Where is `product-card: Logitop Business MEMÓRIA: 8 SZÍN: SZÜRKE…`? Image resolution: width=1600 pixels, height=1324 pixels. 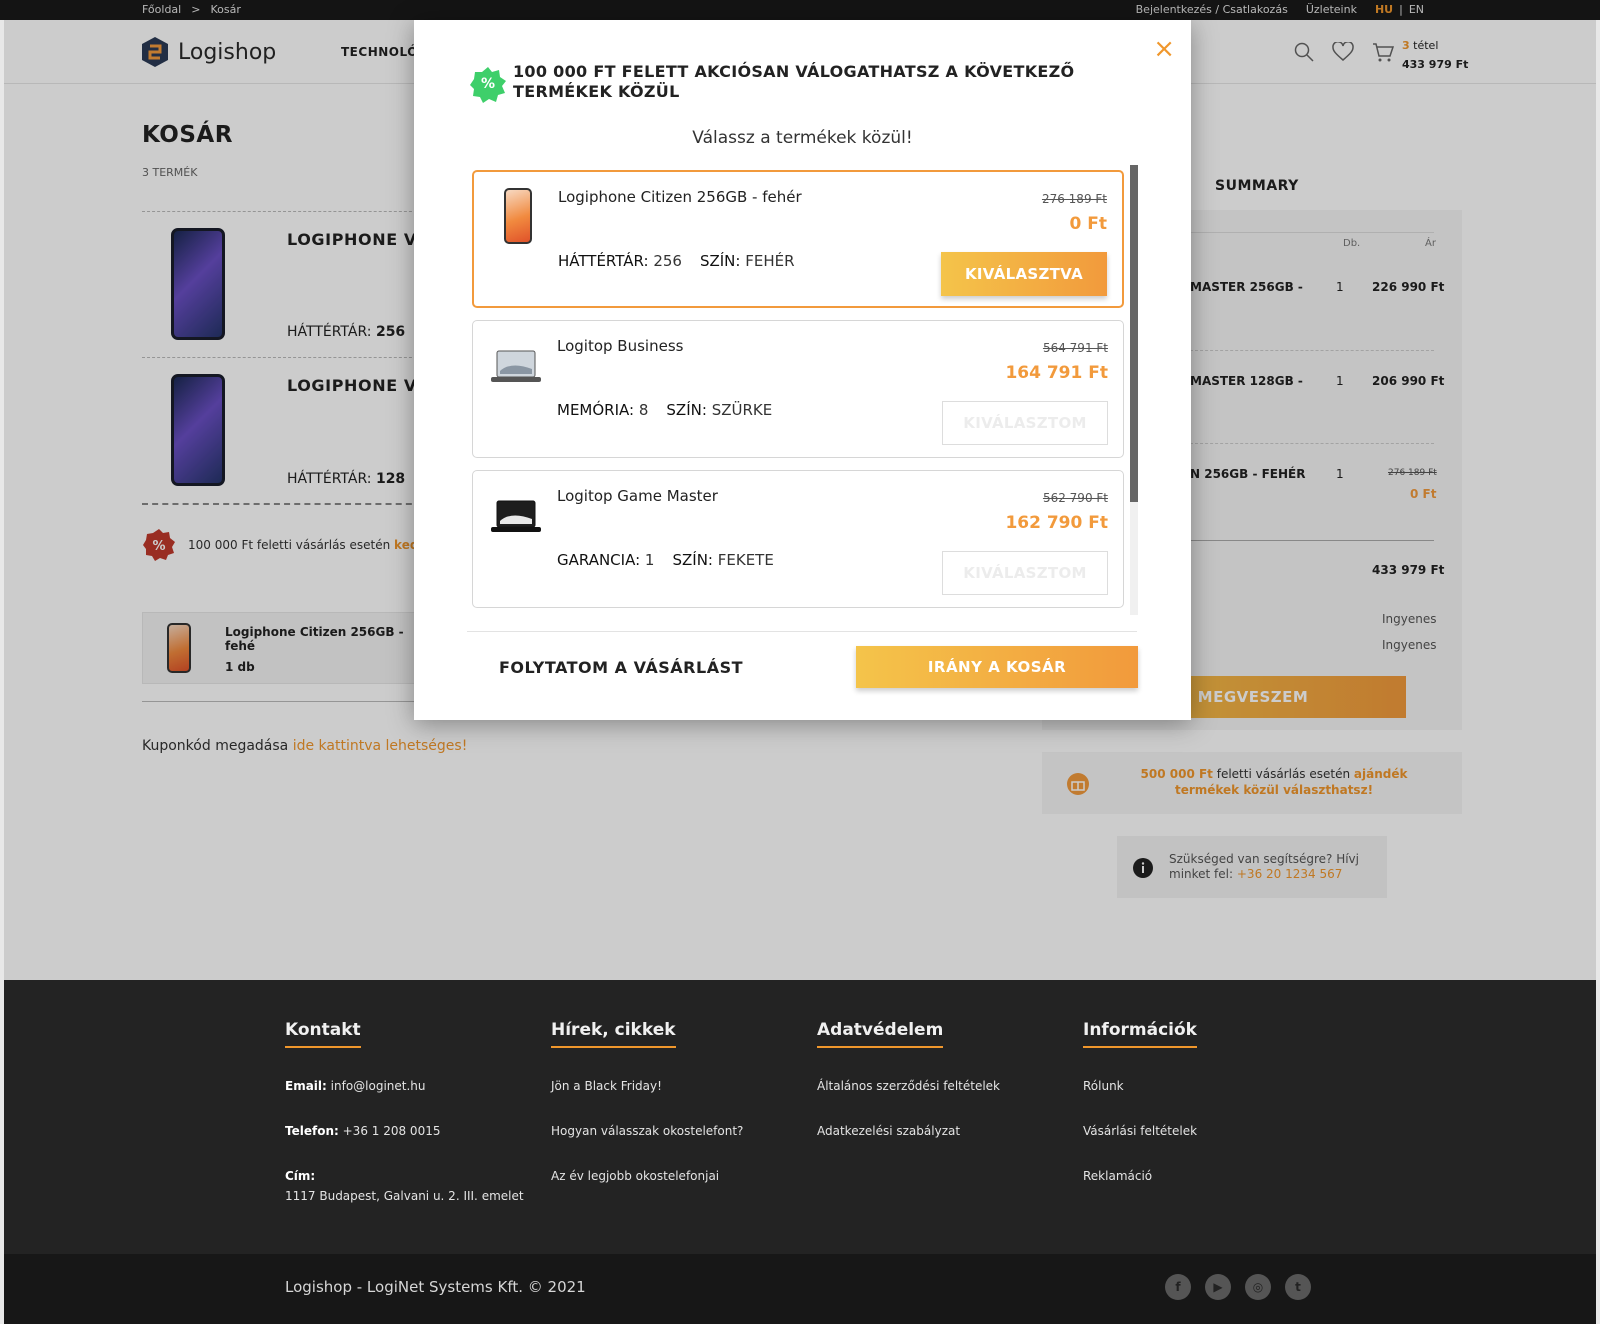 product-card: Logitop Business MEMÓRIA: 8 SZÍN: SZÜRKE… is located at coordinates (798, 389).